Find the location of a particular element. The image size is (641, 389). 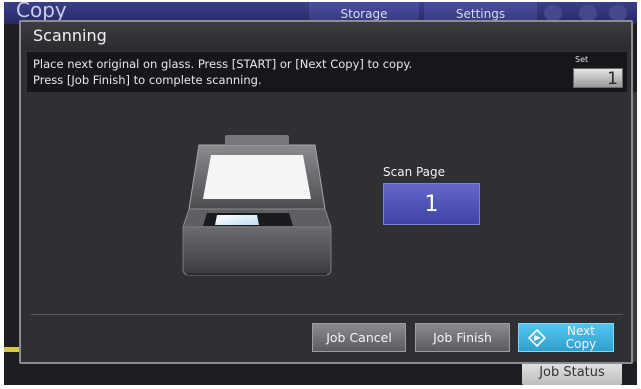

next-copy-button: Next Copy is located at coordinates (566, 337).